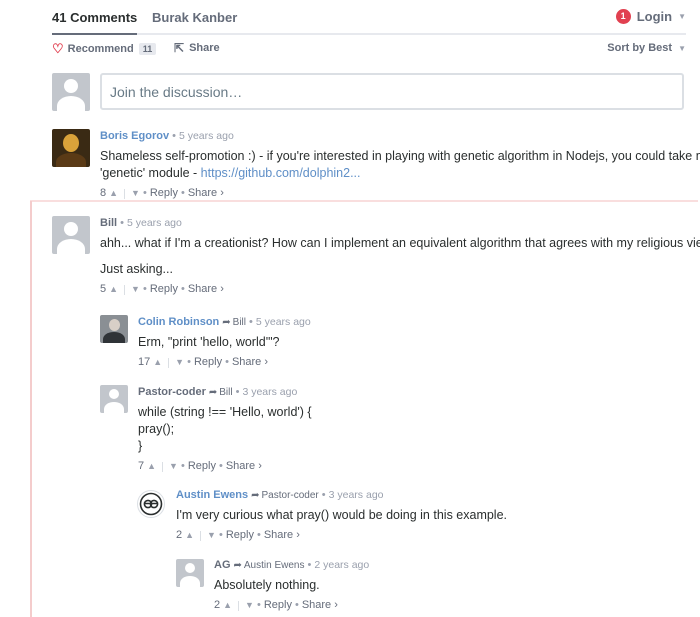 This screenshot has height=617, width=700. Describe the element at coordinates (654, 16) in the screenshot. I see `login-label: Login` at that location.